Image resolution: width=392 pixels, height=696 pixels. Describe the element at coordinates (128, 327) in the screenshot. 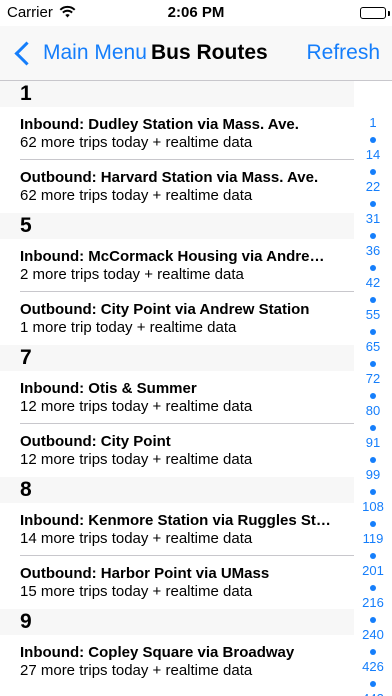

I see `route-subtitle: 1 more trip today + realtime data` at that location.